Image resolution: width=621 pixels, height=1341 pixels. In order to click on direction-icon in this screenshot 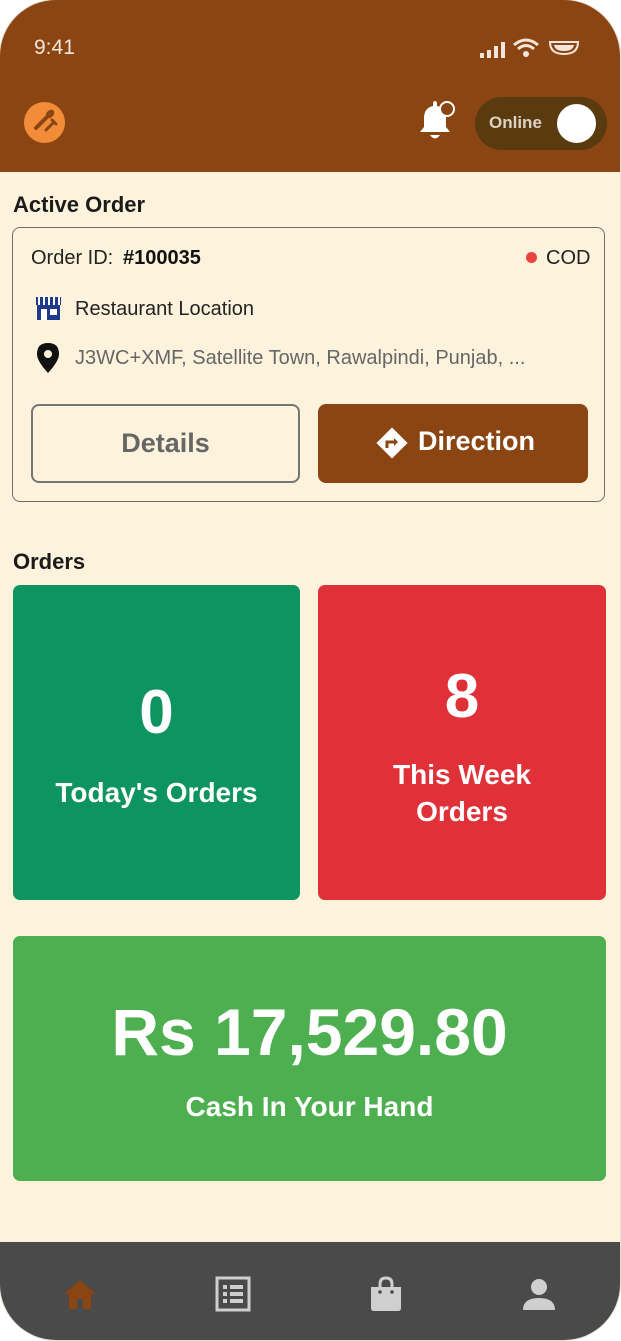, I will do `click(392, 443)`.